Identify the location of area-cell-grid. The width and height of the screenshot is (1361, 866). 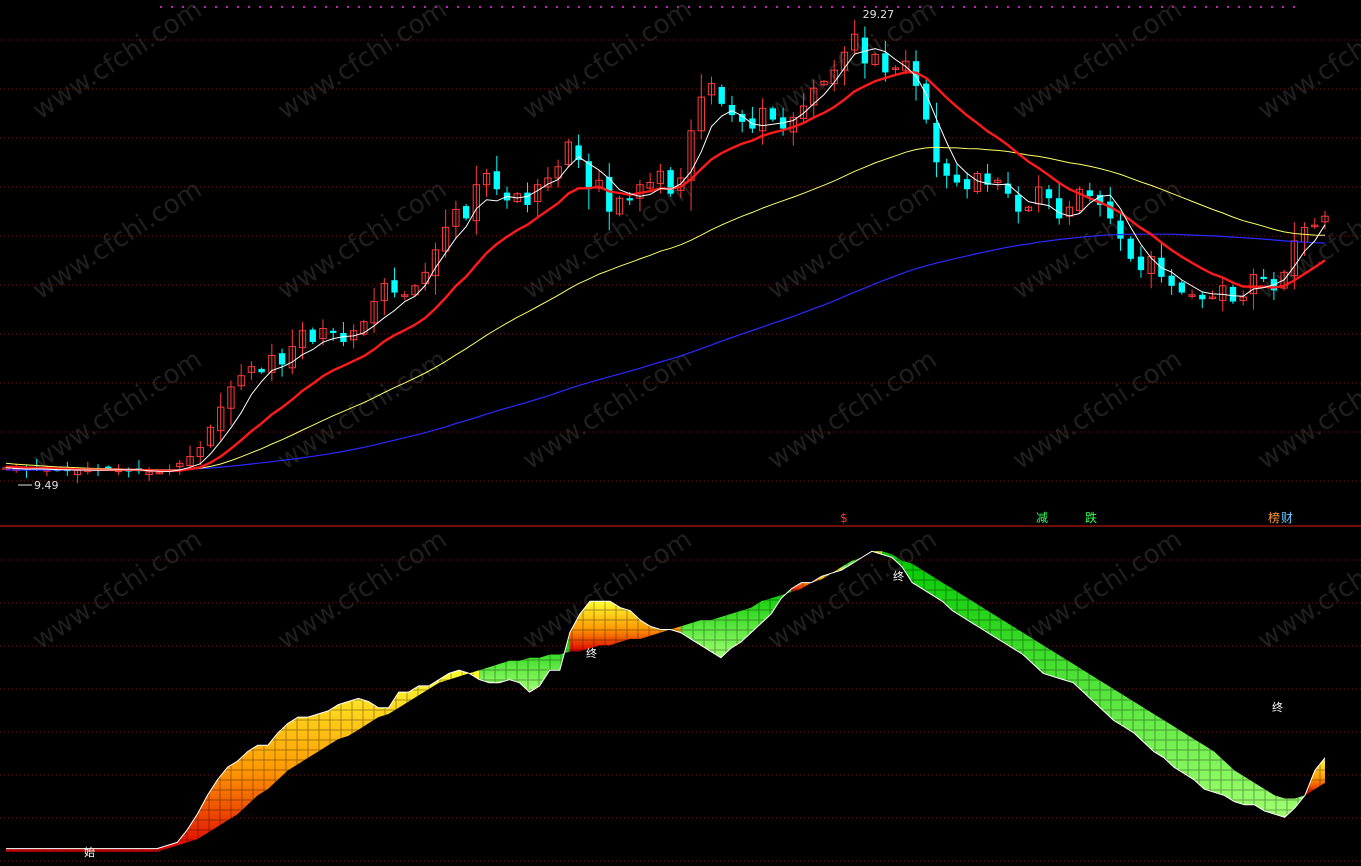
(243, 761).